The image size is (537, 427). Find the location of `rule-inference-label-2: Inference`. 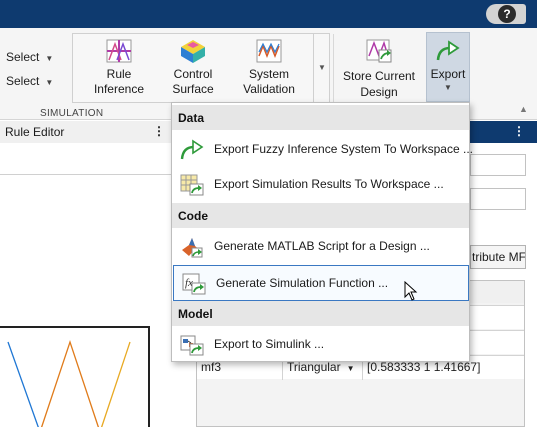

rule-inference-label-2: Inference is located at coordinates (119, 89).